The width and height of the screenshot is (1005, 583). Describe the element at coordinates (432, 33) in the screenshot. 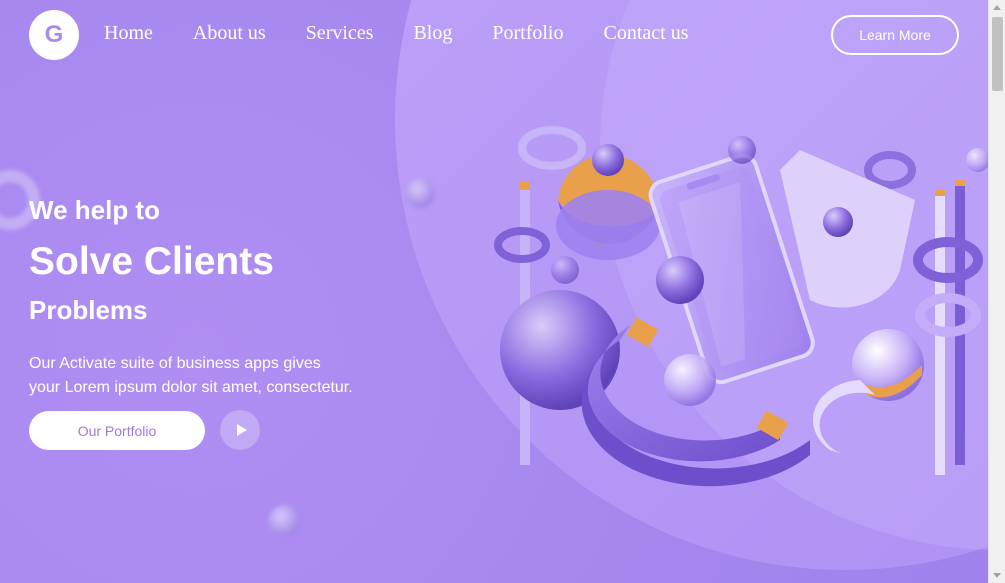

I see `nav-item-blog: Blog` at that location.